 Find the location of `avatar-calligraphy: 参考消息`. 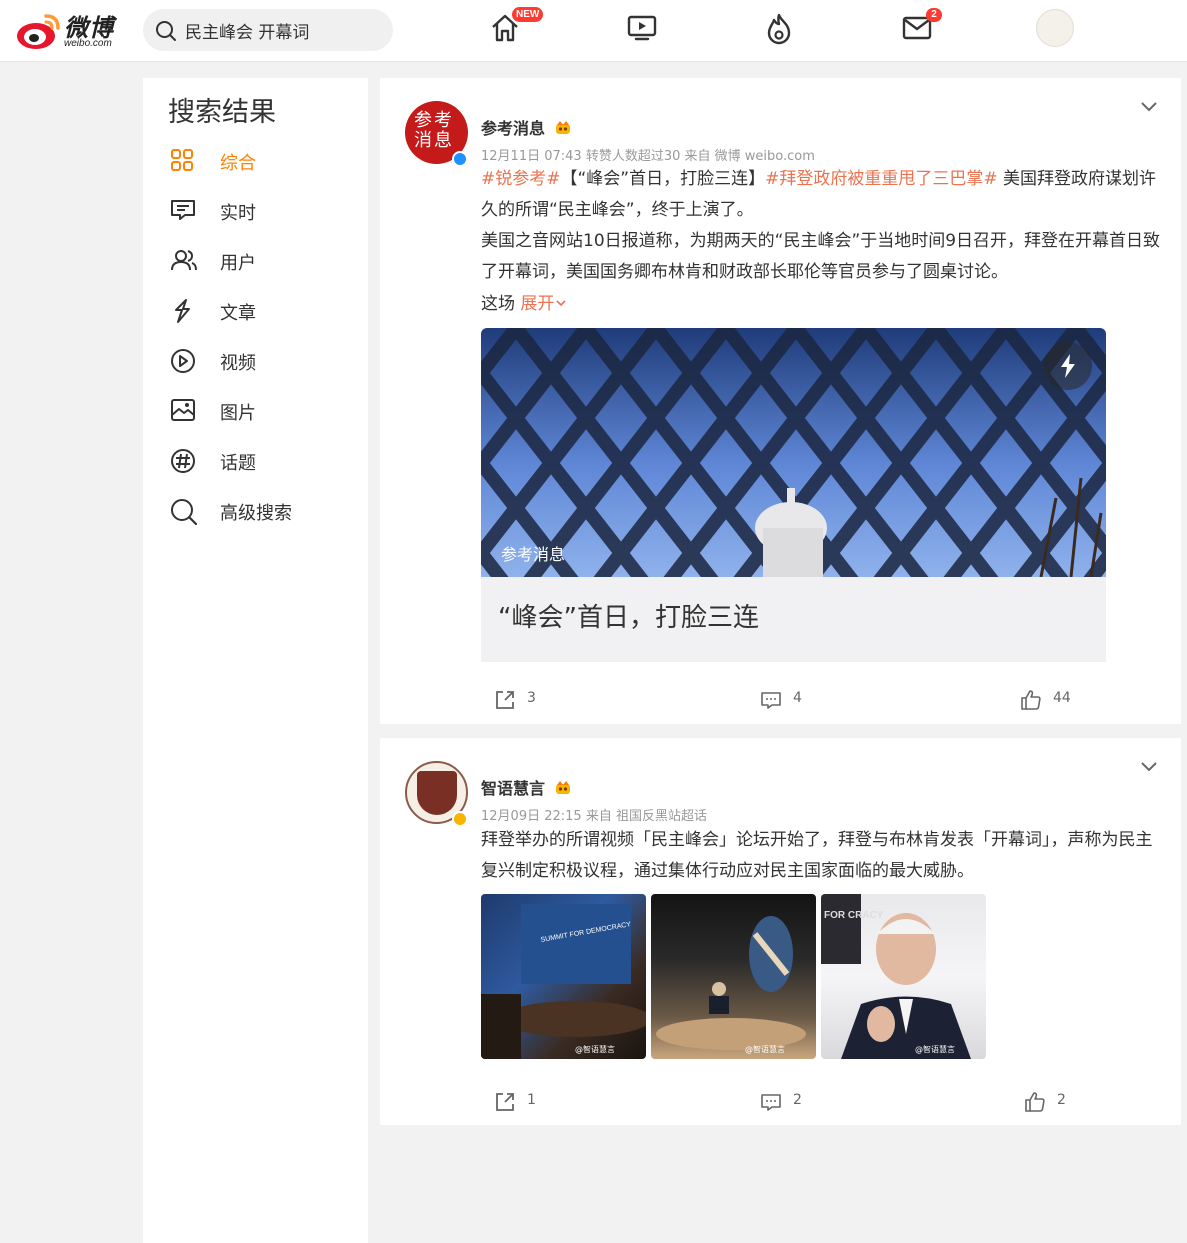

avatar-calligraphy: 参考消息 is located at coordinates (434, 130).